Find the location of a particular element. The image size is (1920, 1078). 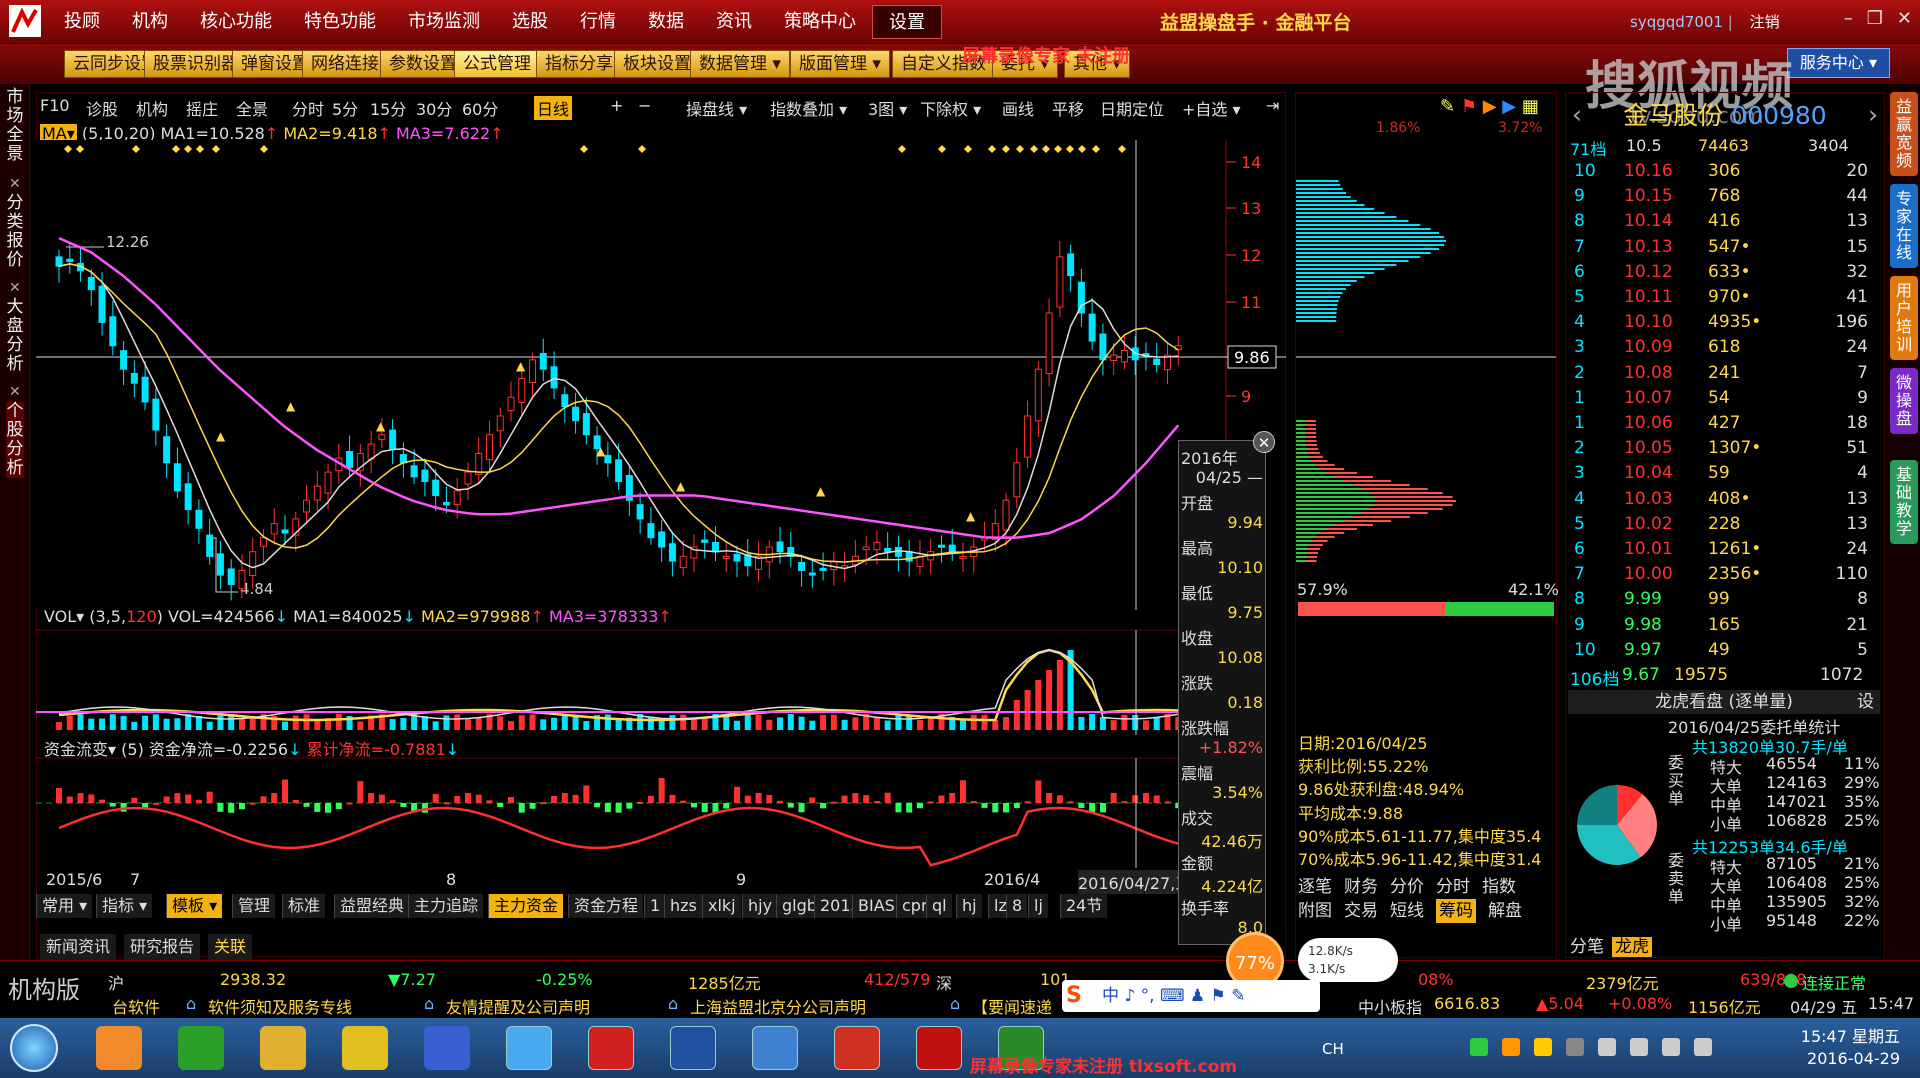

pencil-icon: ✎ is located at coordinates (1447, 106).